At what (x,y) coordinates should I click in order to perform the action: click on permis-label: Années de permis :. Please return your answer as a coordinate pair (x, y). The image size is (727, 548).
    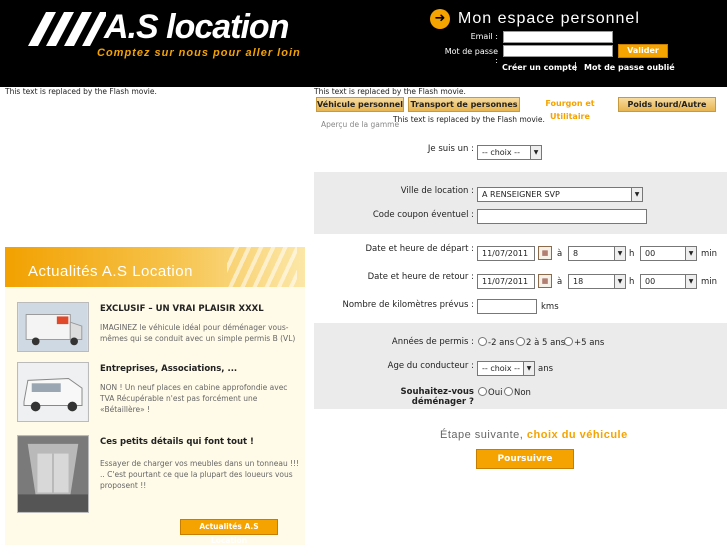
    Looking at the image, I should click on (432, 342).